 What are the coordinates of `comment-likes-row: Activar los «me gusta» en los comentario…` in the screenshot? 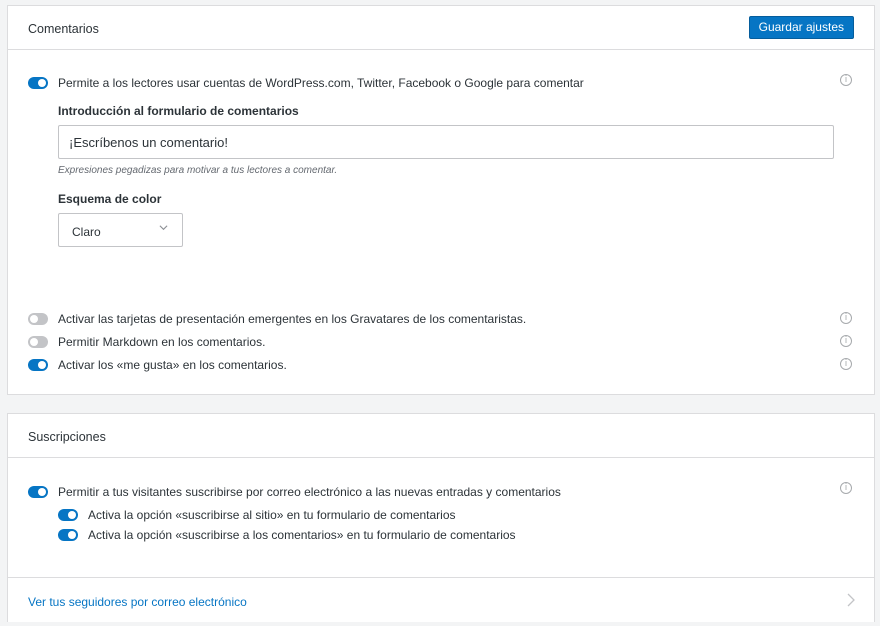 It's located at (157, 365).